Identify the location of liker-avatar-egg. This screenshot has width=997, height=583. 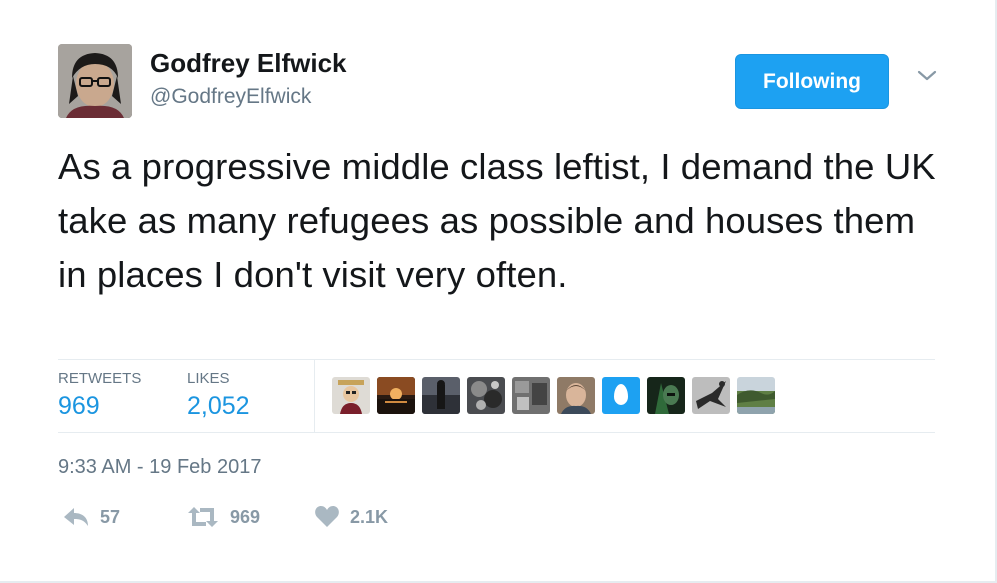
(621, 395).